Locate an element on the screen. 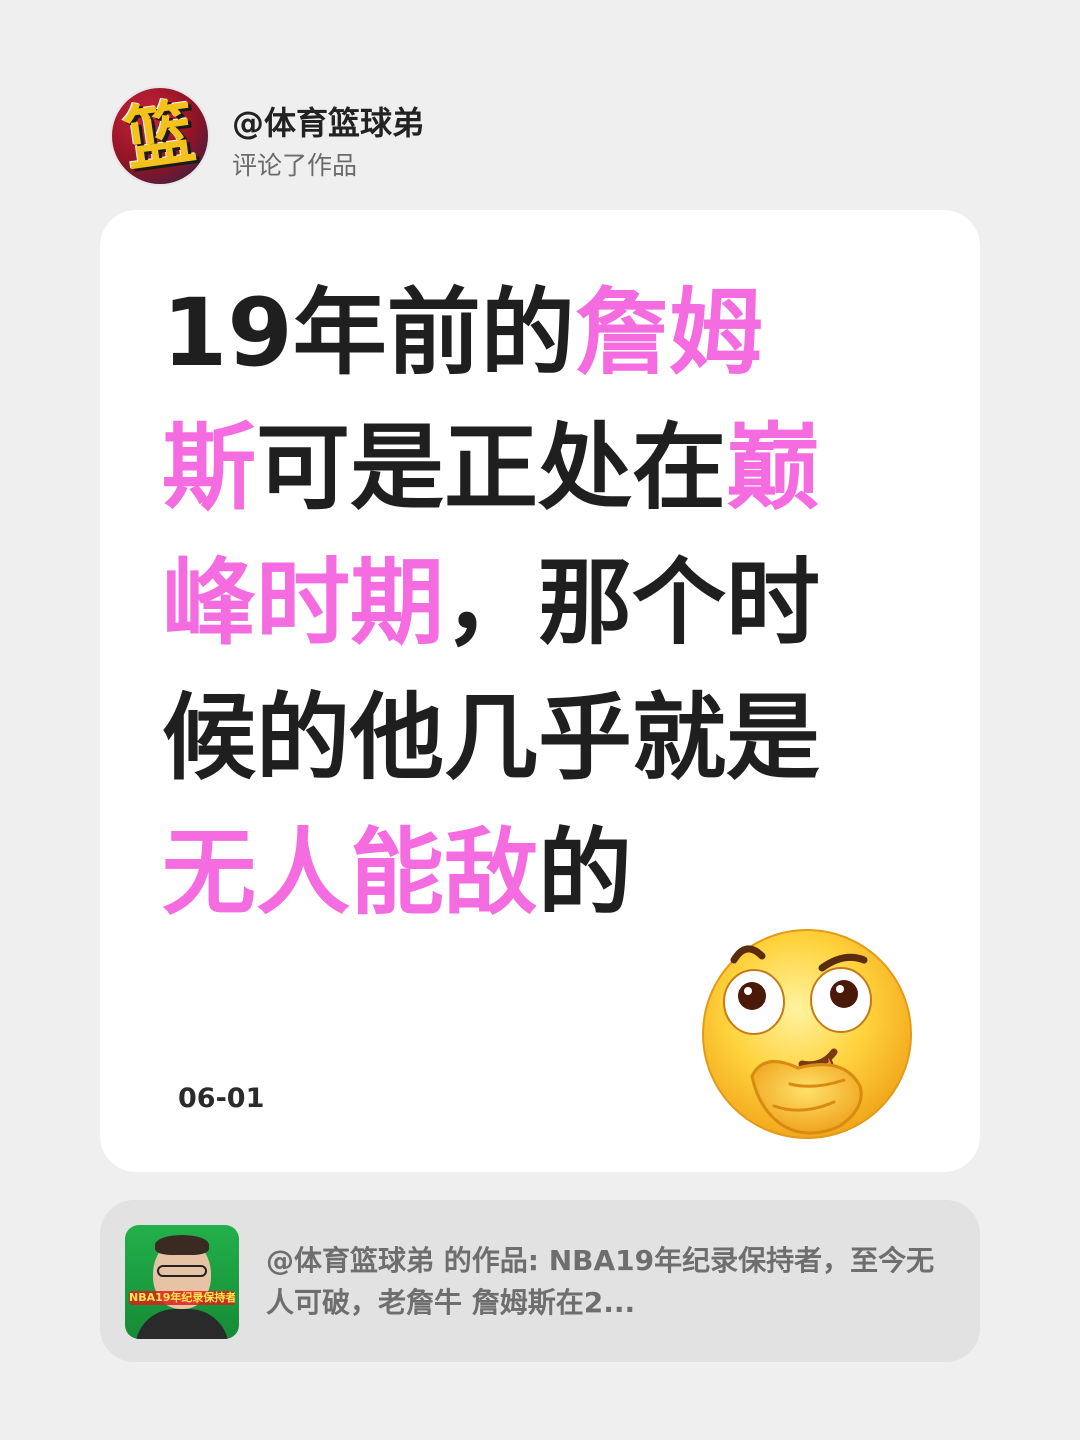 The height and width of the screenshot is (1440, 1080). thumb-glasses-shape is located at coordinates (182, 1271).